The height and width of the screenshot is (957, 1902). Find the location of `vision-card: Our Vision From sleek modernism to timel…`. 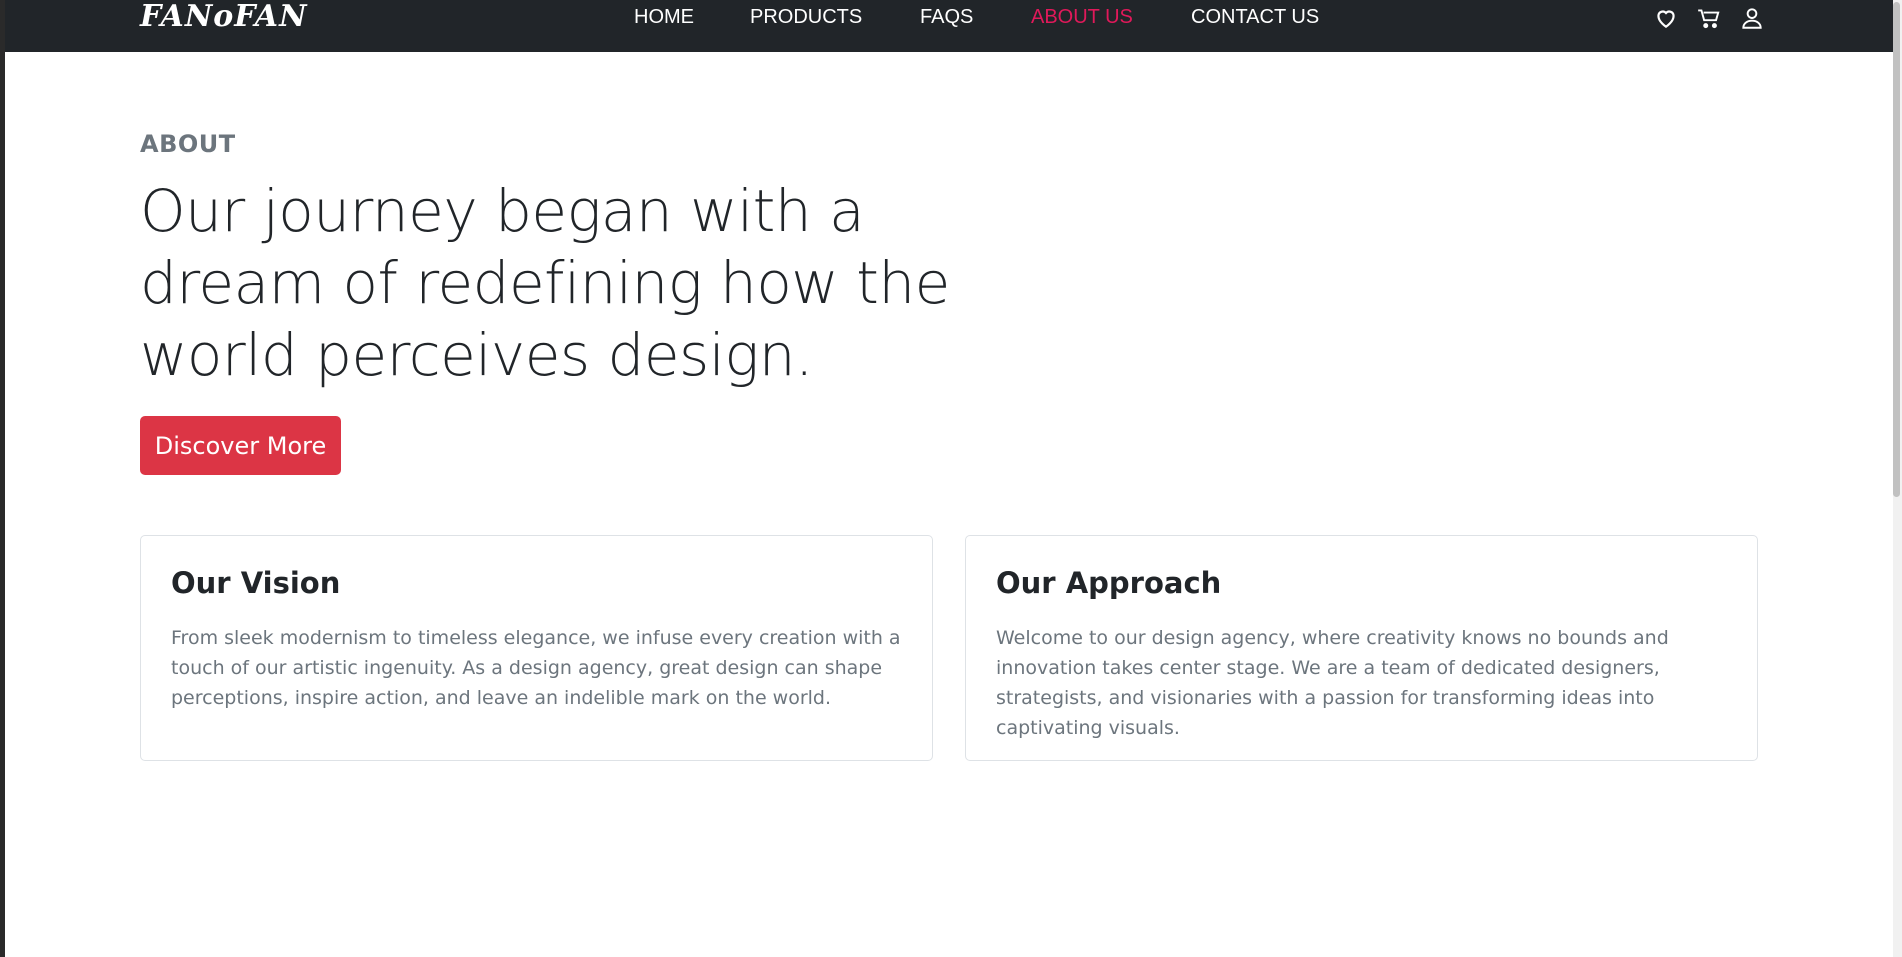

vision-card: Our Vision From sleek modernism to timel… is located at coordinates (536, 648).